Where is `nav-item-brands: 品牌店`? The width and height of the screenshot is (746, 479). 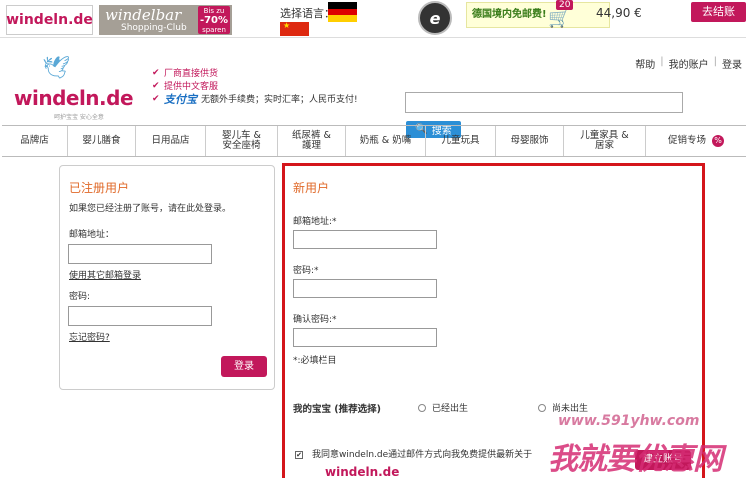 nav-item-brands: 品牌店 is located at coordinates (35, 141).